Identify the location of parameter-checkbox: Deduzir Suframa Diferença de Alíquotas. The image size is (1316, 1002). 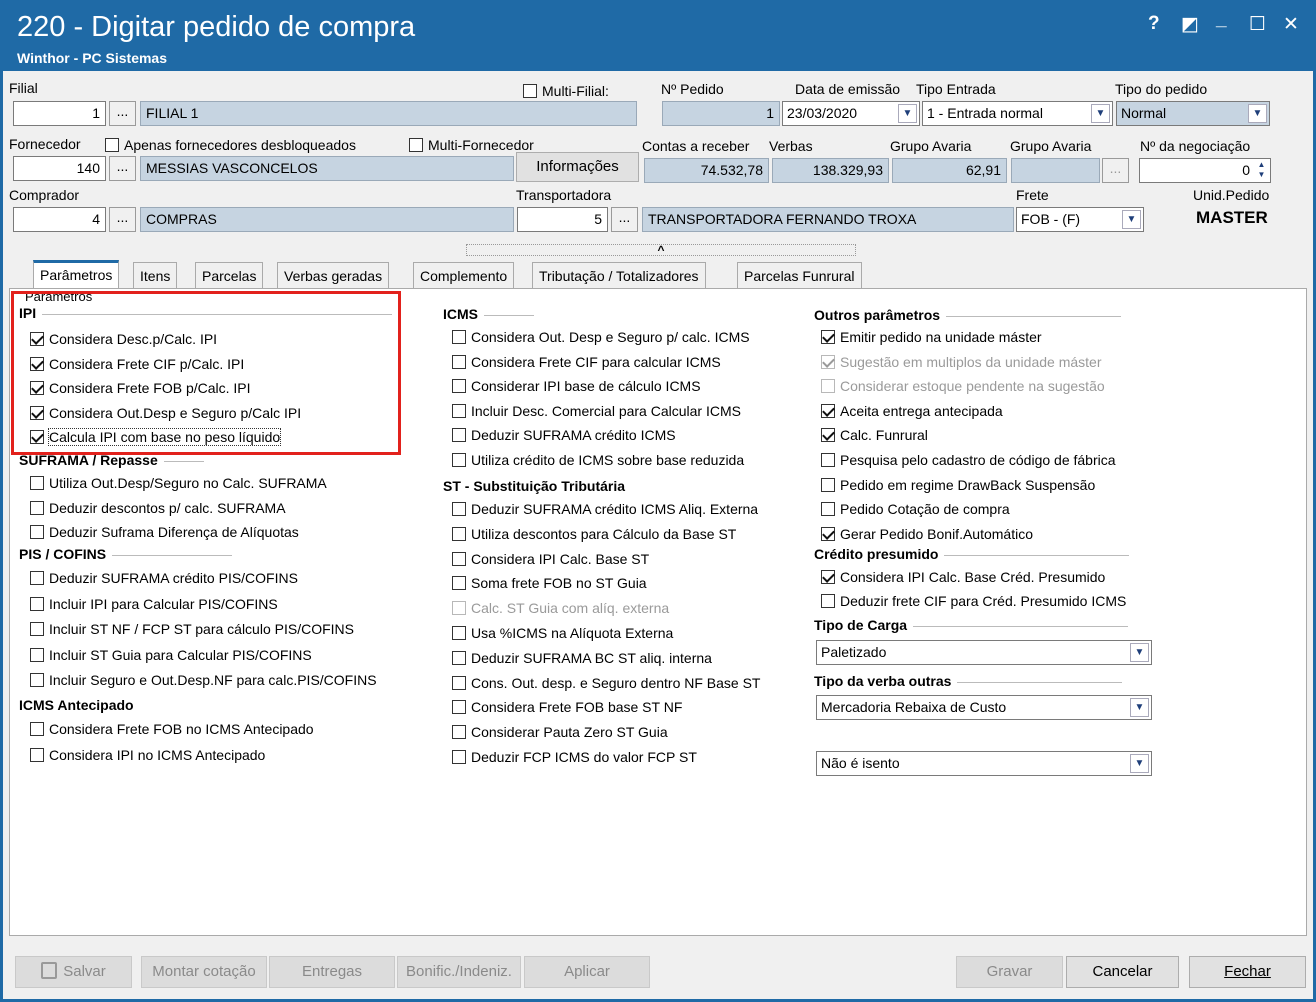
(164, 532).